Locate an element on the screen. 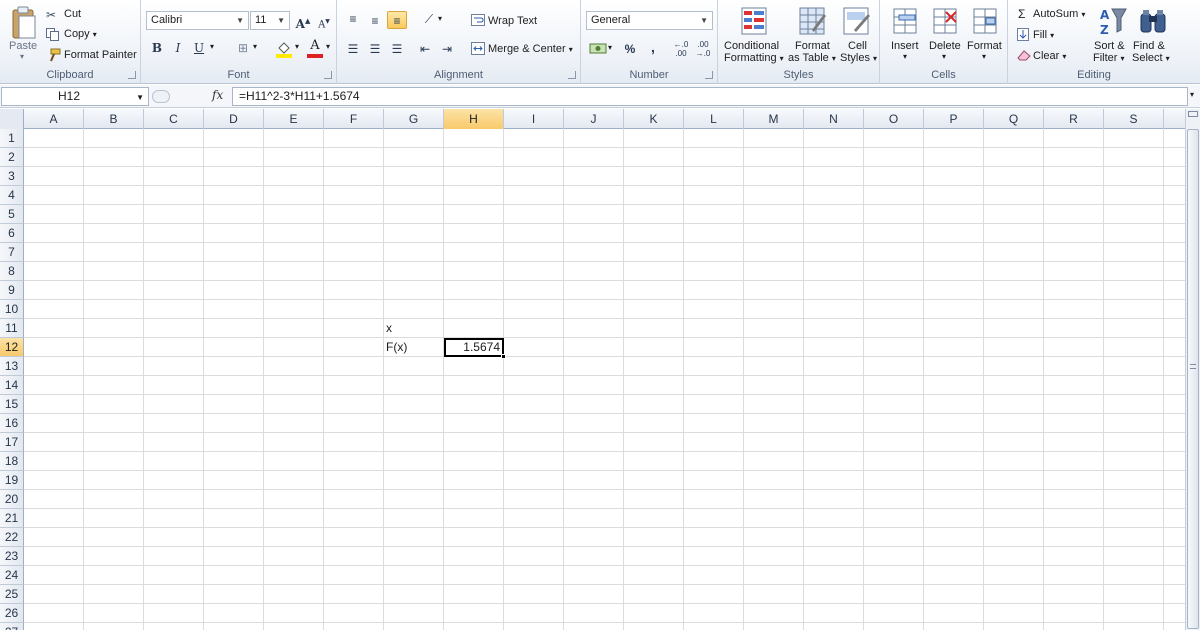 Image resolution: width=1200 pixels, height=630 pixels. paste-button: Paste is located at coordinates (23, 46).